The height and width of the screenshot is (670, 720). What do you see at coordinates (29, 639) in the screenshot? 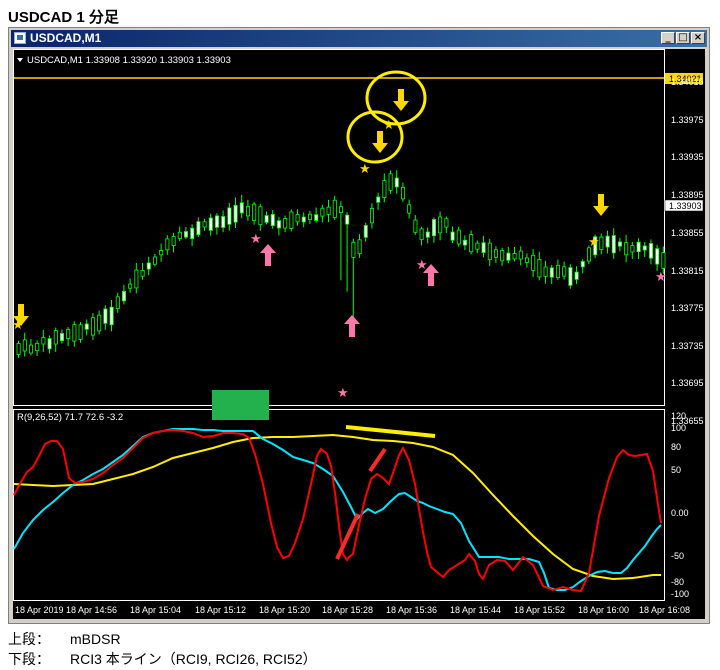
I see `caption-label: 上段：` at bounding box center [29, 639].